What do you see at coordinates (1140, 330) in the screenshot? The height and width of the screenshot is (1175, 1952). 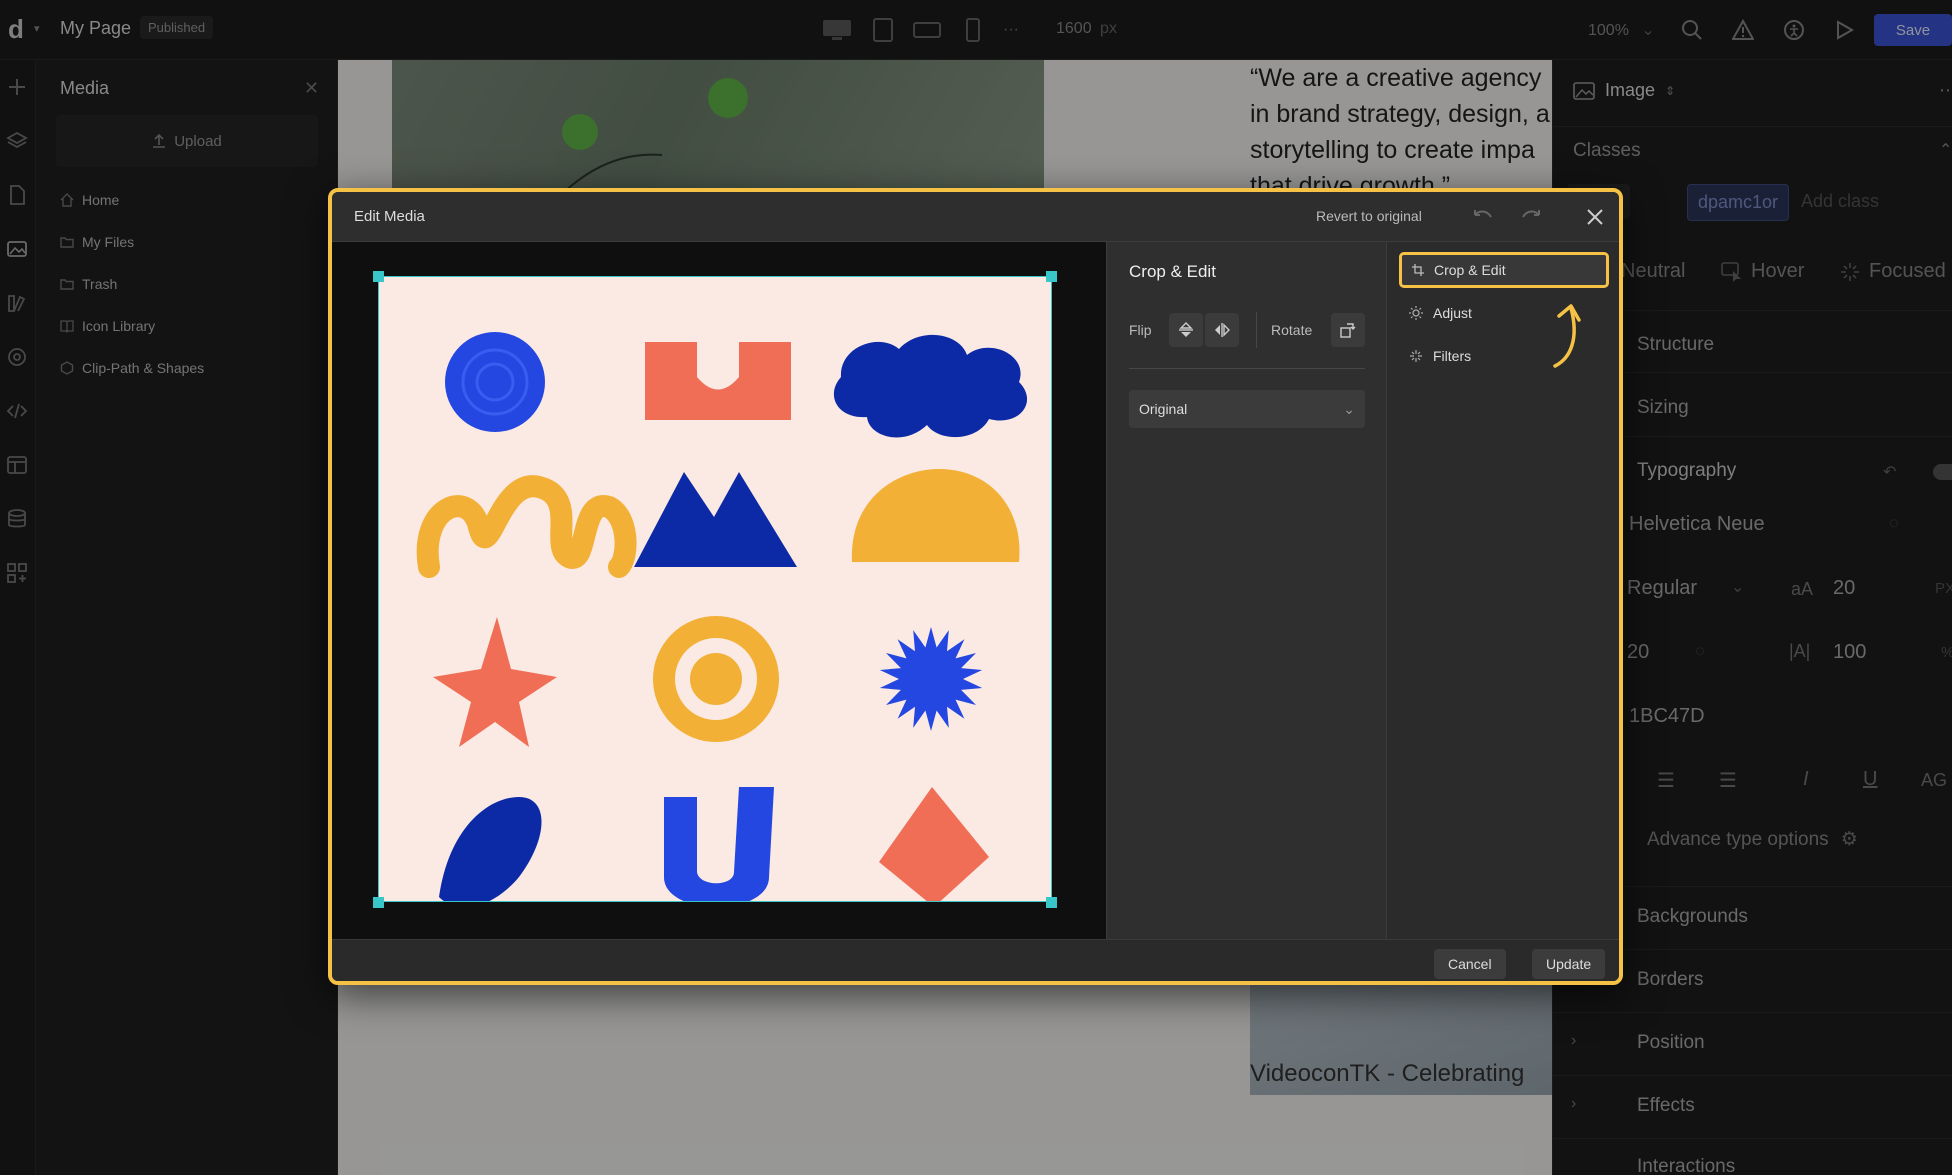 I see `flip-label: Flip` at bounding box center [1140, 330].